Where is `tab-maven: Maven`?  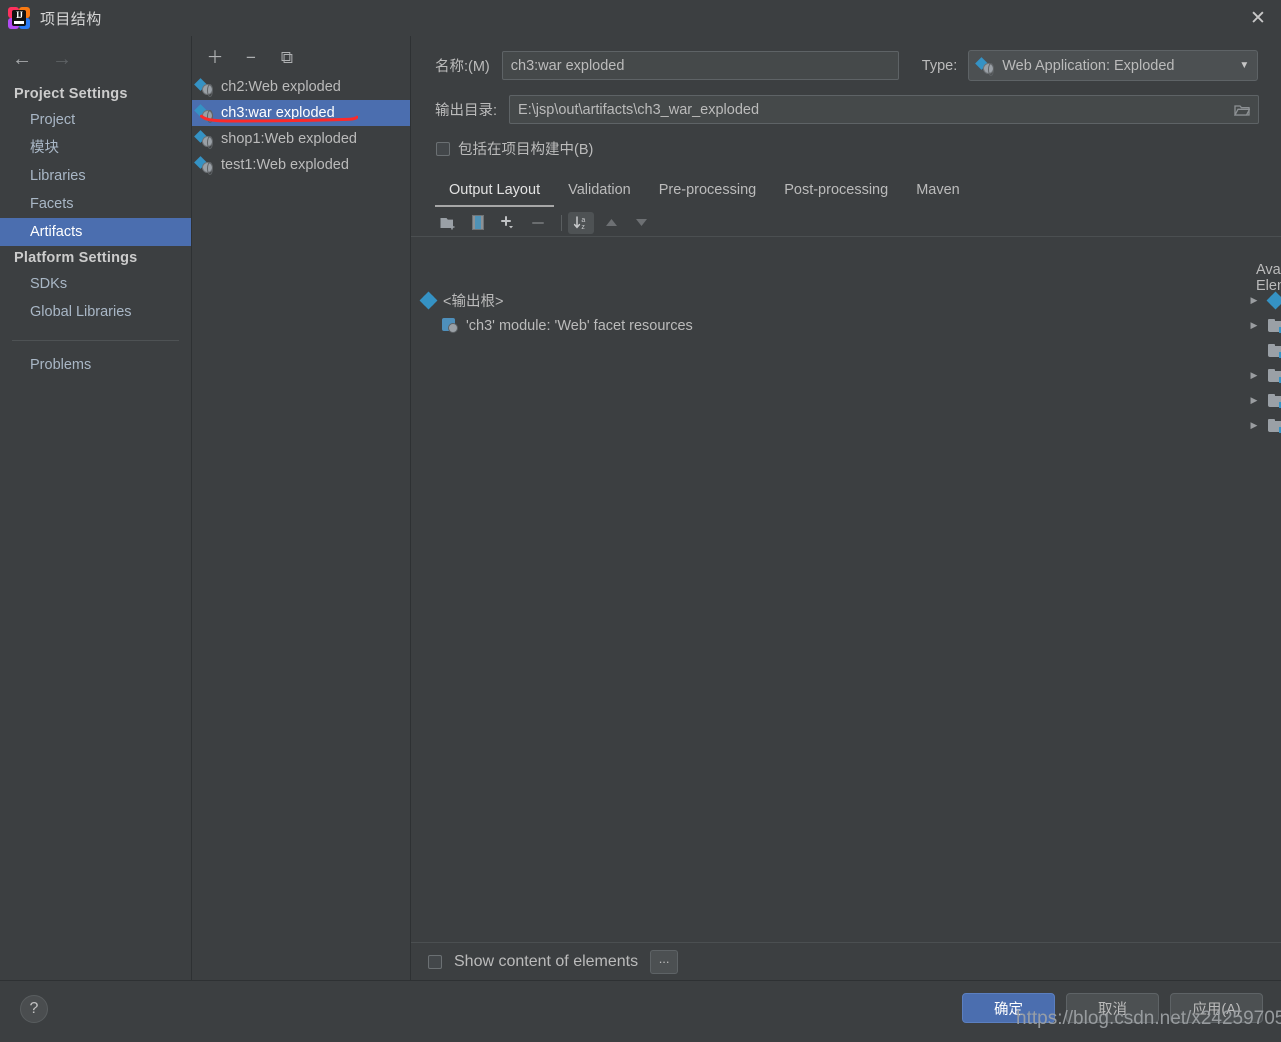
tab-maven: Maven is located at coordinates (938, 194).